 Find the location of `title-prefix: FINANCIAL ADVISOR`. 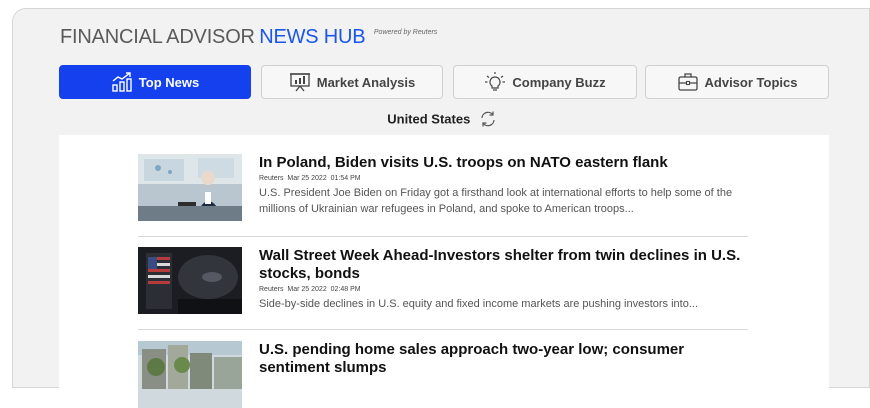

title-prefix: FINANCIAL ADVISOR is located at coordinates (157, 37).